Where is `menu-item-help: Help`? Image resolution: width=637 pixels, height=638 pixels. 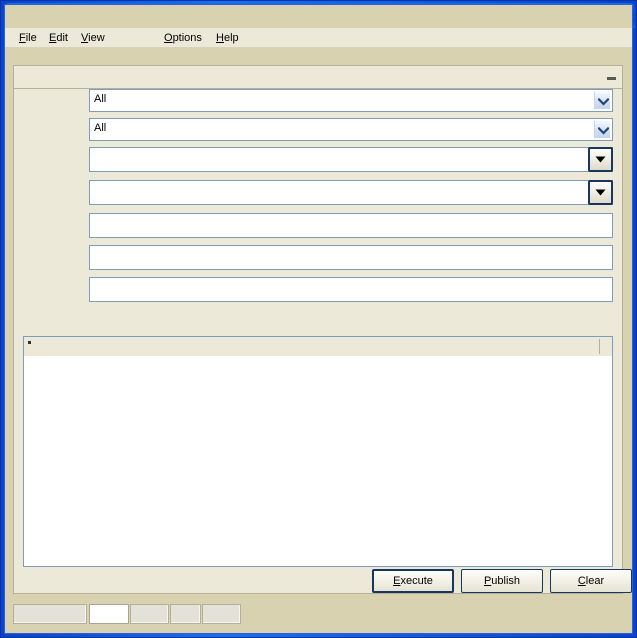 menu-item-help: Help is located at coordinates (227, 38).